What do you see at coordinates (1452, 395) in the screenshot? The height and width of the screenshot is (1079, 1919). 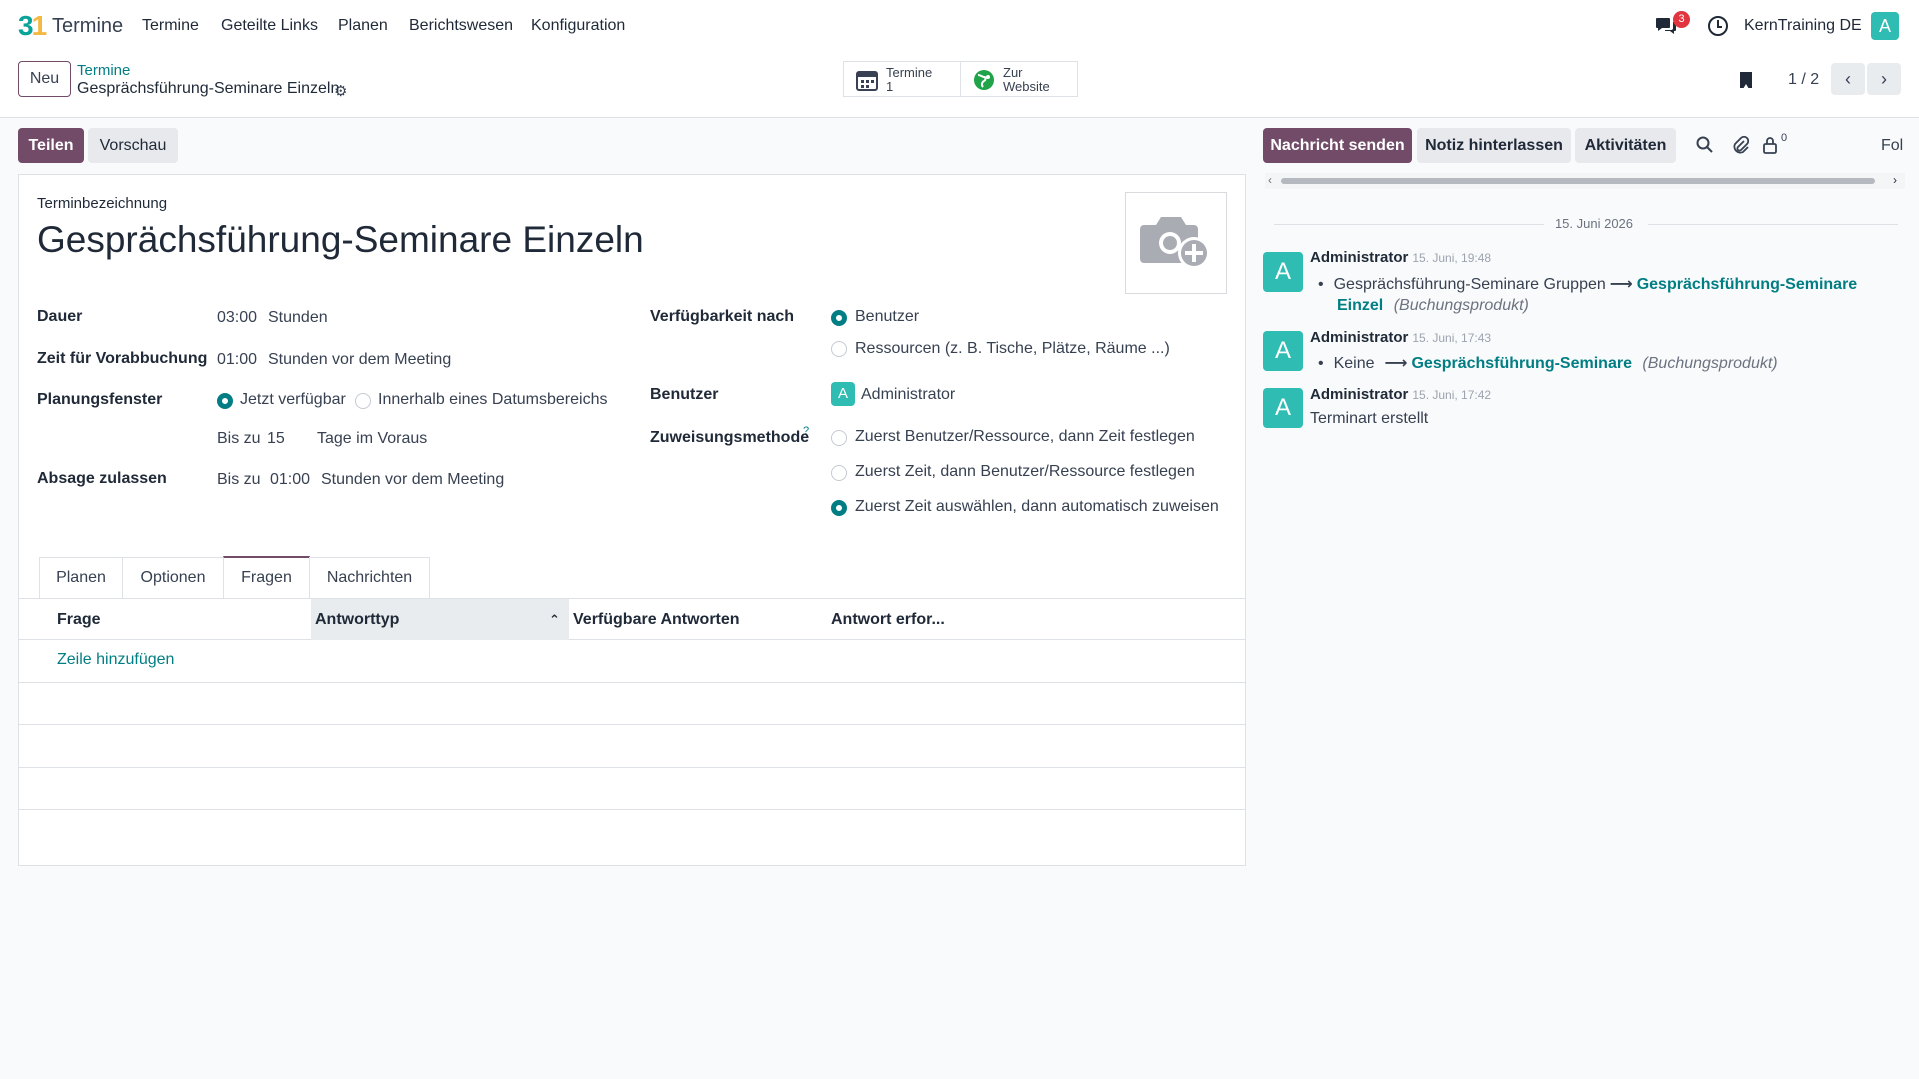 I see `message-time: 15. Juni, 17:42` at bounding box center [1452, 395].